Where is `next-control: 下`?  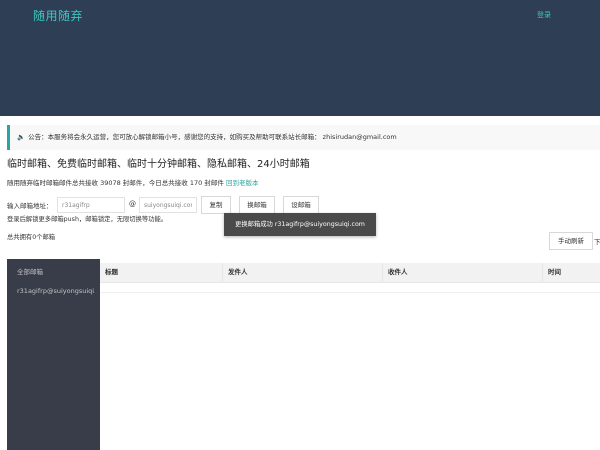 next-control: 下 is located at coordinates (597, 241).